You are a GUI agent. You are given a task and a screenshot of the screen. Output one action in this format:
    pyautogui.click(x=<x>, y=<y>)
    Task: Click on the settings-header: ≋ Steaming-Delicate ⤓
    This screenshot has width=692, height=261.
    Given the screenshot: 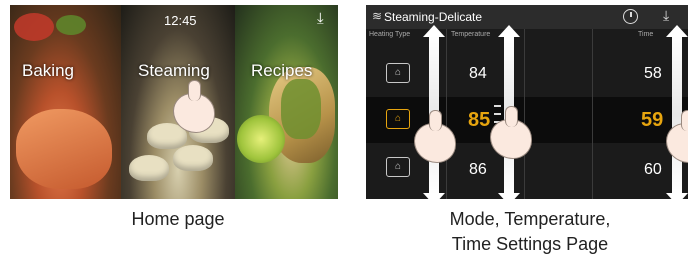 What is the action you would take?
    pyautogui.click(x=527, y=17)
    